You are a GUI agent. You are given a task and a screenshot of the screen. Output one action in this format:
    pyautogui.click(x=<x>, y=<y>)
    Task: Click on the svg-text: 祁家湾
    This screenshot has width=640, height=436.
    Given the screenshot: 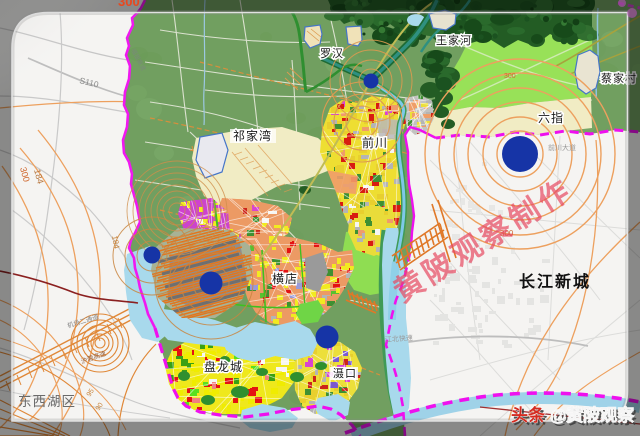 What is the action you would take?
    pyautogui.click(x=252, y=135)
    